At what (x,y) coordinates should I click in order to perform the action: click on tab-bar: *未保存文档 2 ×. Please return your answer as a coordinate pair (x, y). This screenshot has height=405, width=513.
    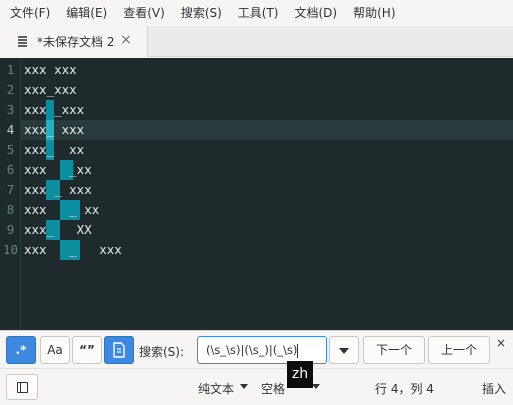
    Looking at the image, I should click on (256, 41).